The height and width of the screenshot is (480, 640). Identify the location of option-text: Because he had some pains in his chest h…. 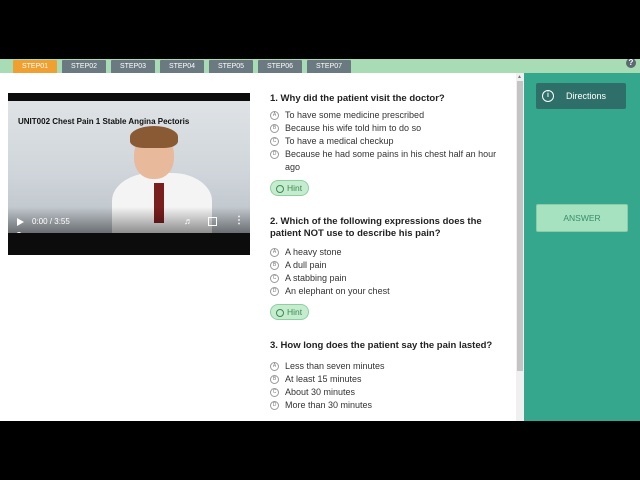
(391, 160).